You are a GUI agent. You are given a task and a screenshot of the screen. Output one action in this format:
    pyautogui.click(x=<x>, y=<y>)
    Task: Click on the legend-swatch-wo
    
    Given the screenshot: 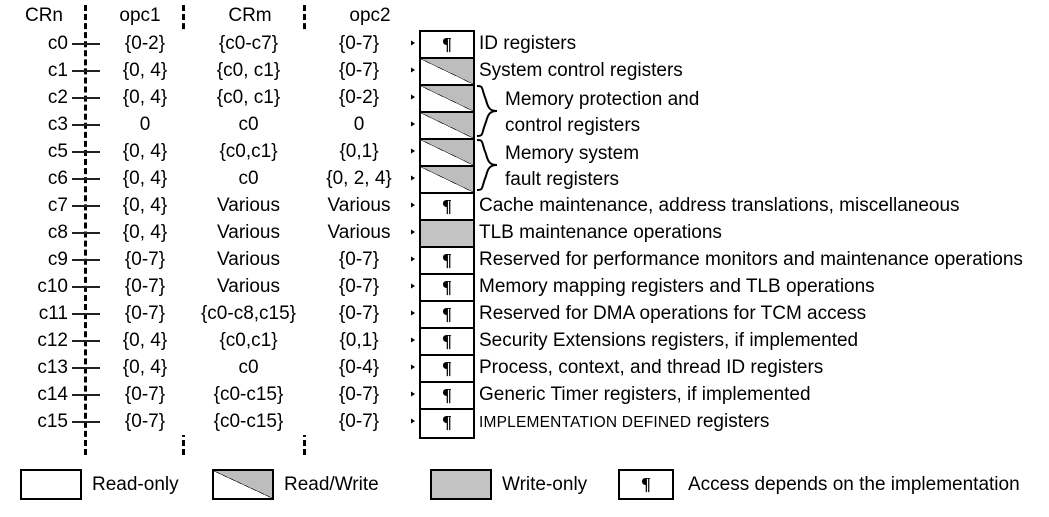 What is the action you would take?
    pyautogui.click(x=461, y=484)
    